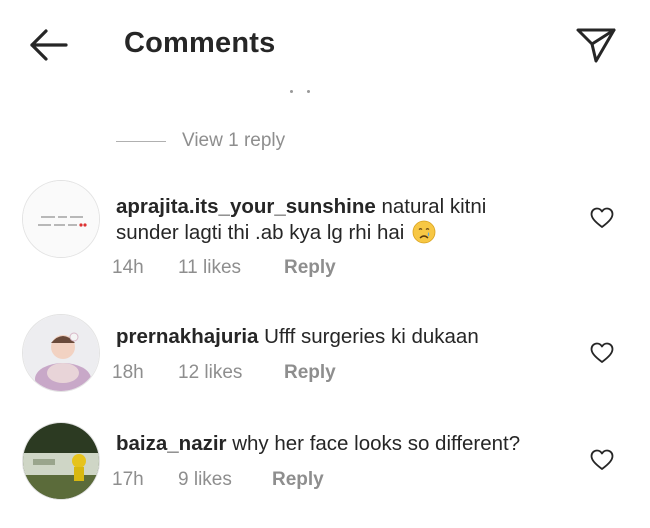  I want to click on comment-text: prernakhajuria Ufff surgeries ki dukaan, so click(346, 337).